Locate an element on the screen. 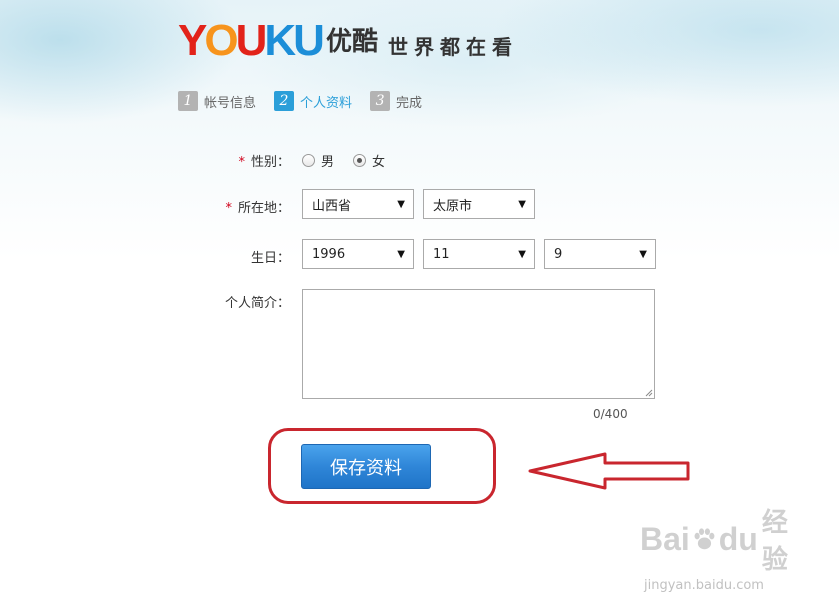  bio-label: 个人简介： is located at coordinates (230, 301).